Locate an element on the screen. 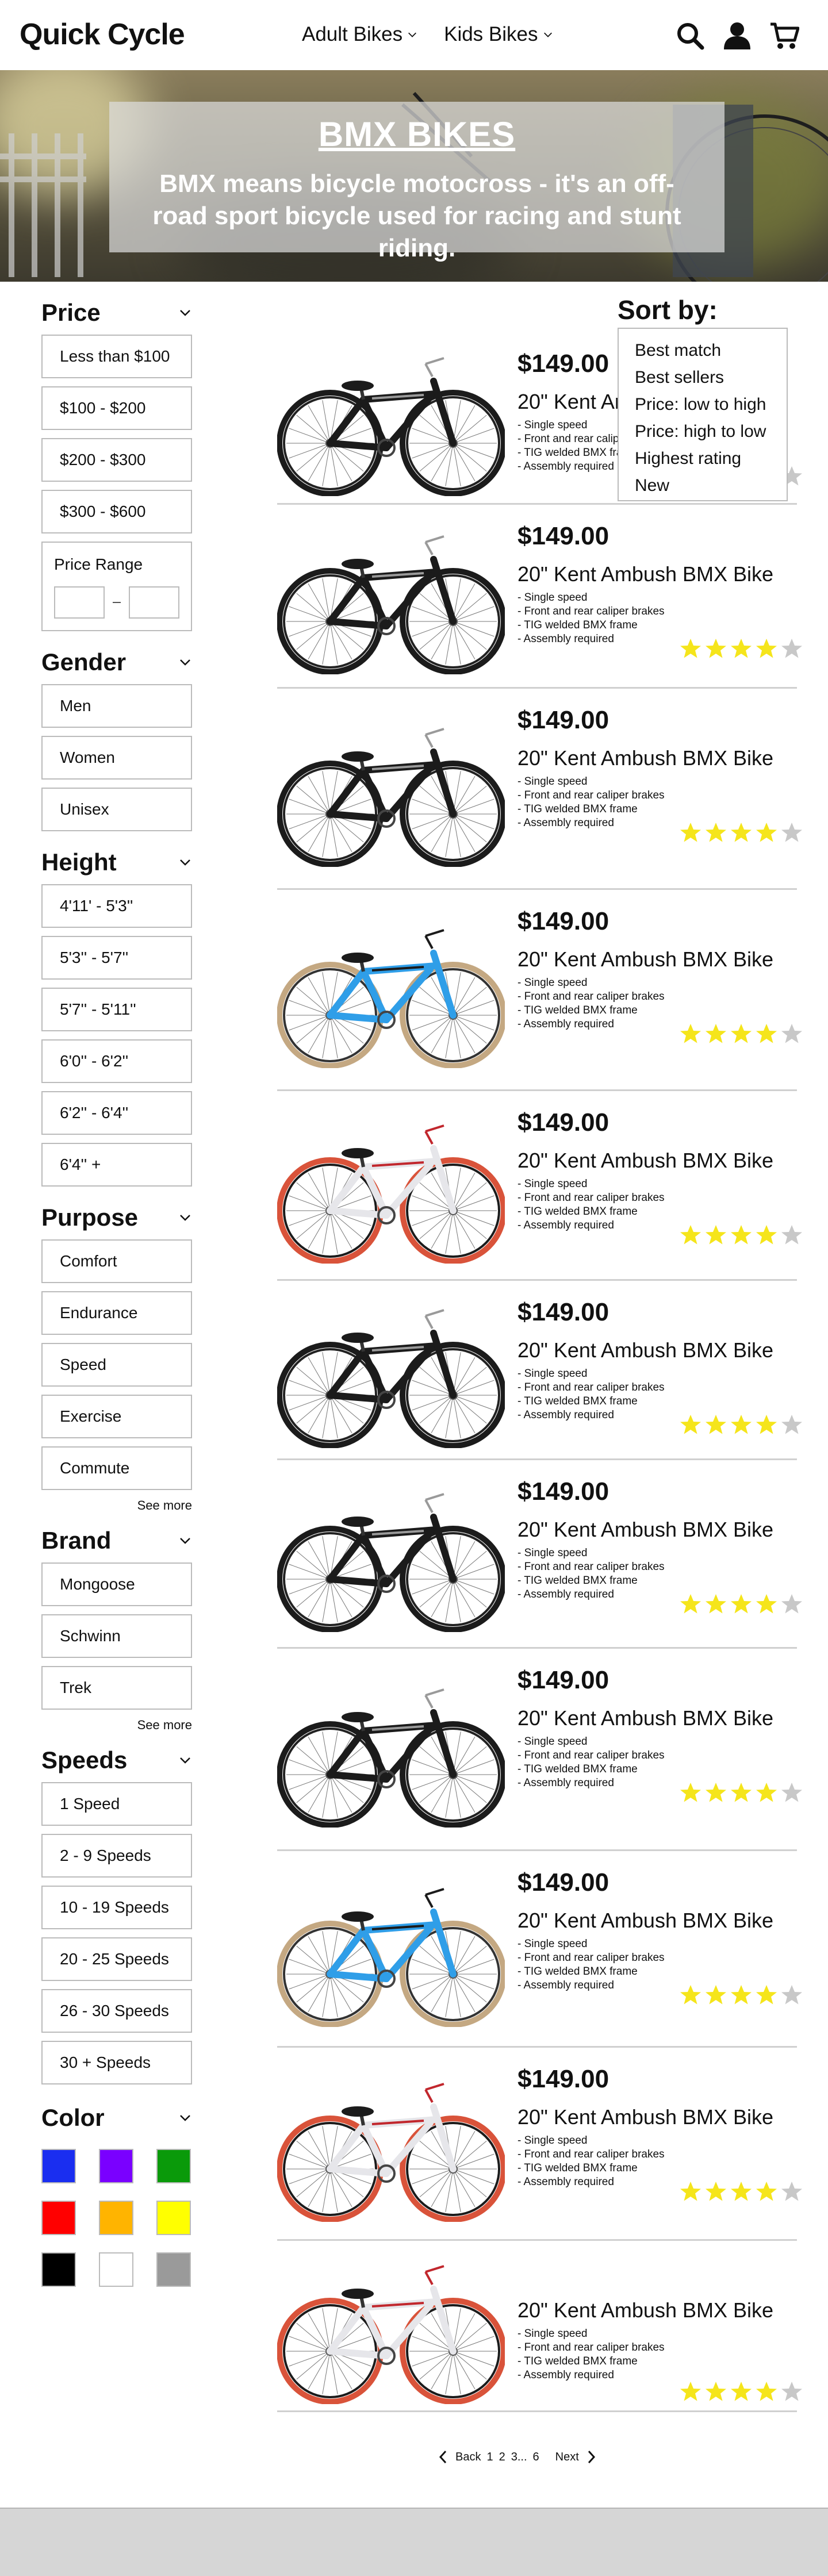 This screenshot has height=2576, width=828. filter-option: Unisex is located at coordinates (116, 809).